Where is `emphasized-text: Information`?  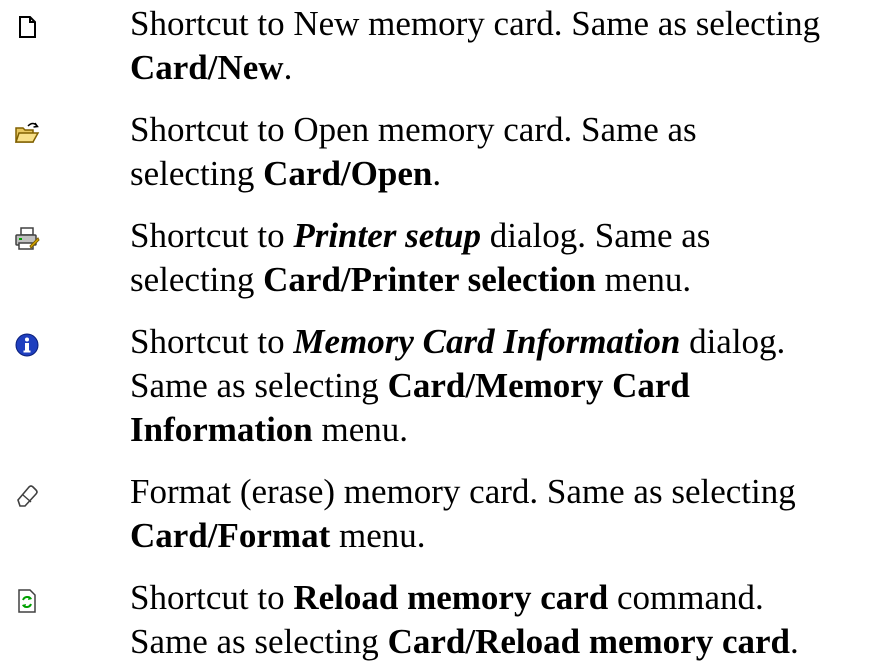 emphasized-text: Information is located at coordinates (221, 429).